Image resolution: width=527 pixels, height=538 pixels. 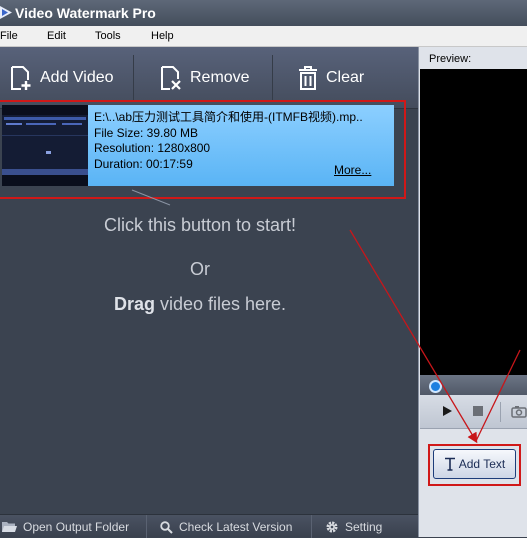 What do you see at coordinates (146, 132) in the screenshot?
I see `video-file-size: File Size: 39.80 MB` at bounding box center [146, 132].